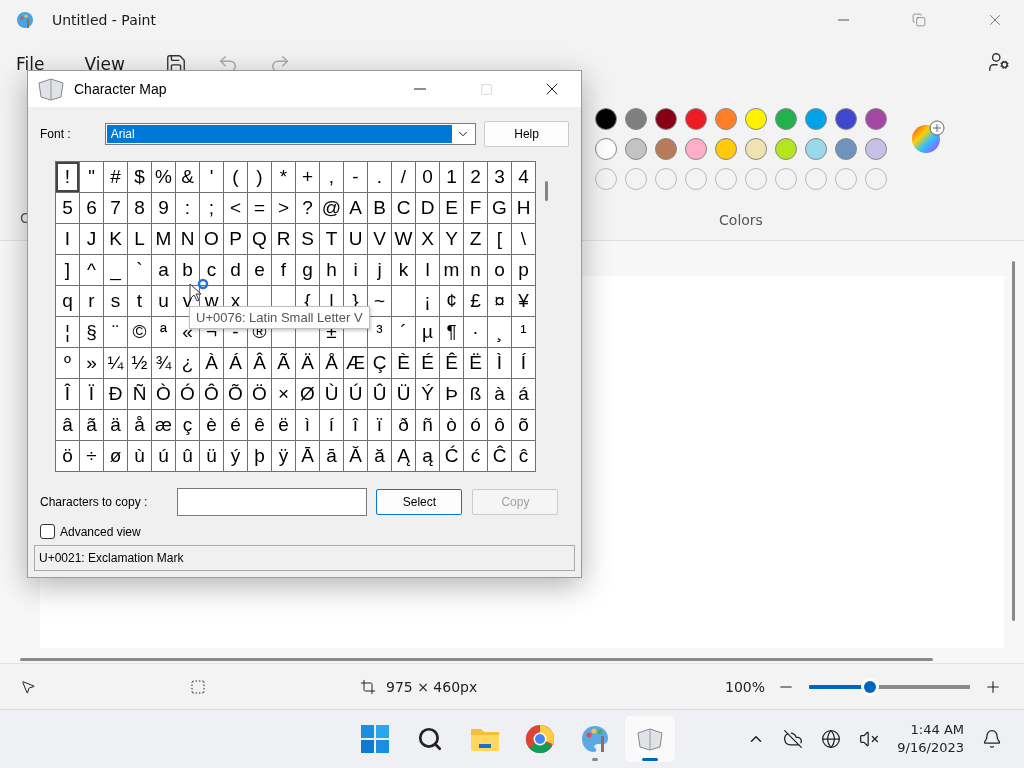 The width and height of the screenshot is (1024, 768). What do you see at coordinates (104, 64) in the screenshot?
I see `menu-item: View` at bounding box center [104, 64].